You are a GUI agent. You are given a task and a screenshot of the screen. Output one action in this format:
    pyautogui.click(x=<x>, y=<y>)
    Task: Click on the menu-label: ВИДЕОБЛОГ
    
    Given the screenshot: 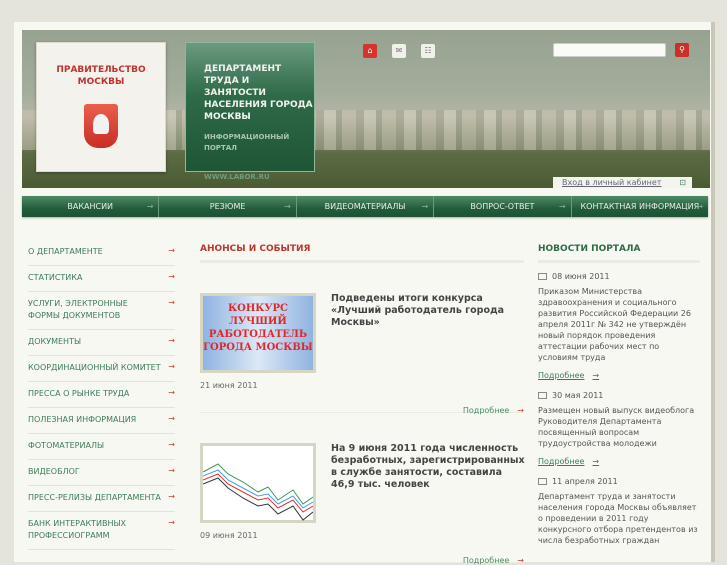 What is the action you would take?
    pyautogui.click(x=54, y=471)
    